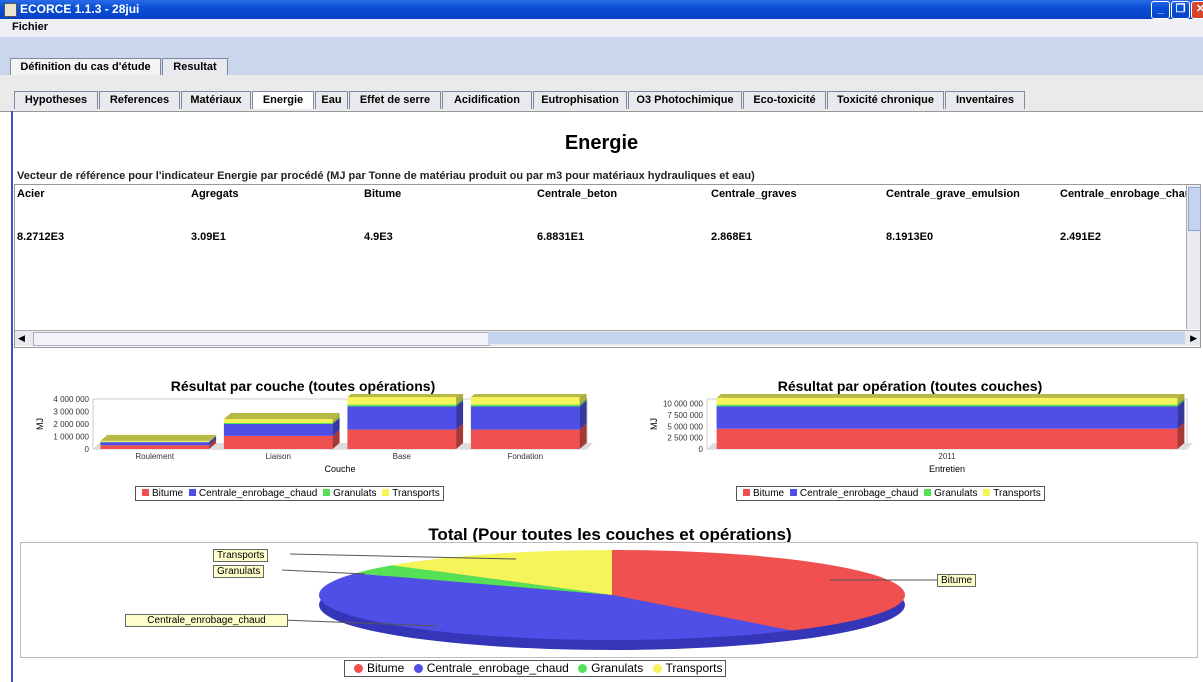 This screenshot has width=1203, height=682. I want to click on tab-eau: Eau, so click(331, 100).